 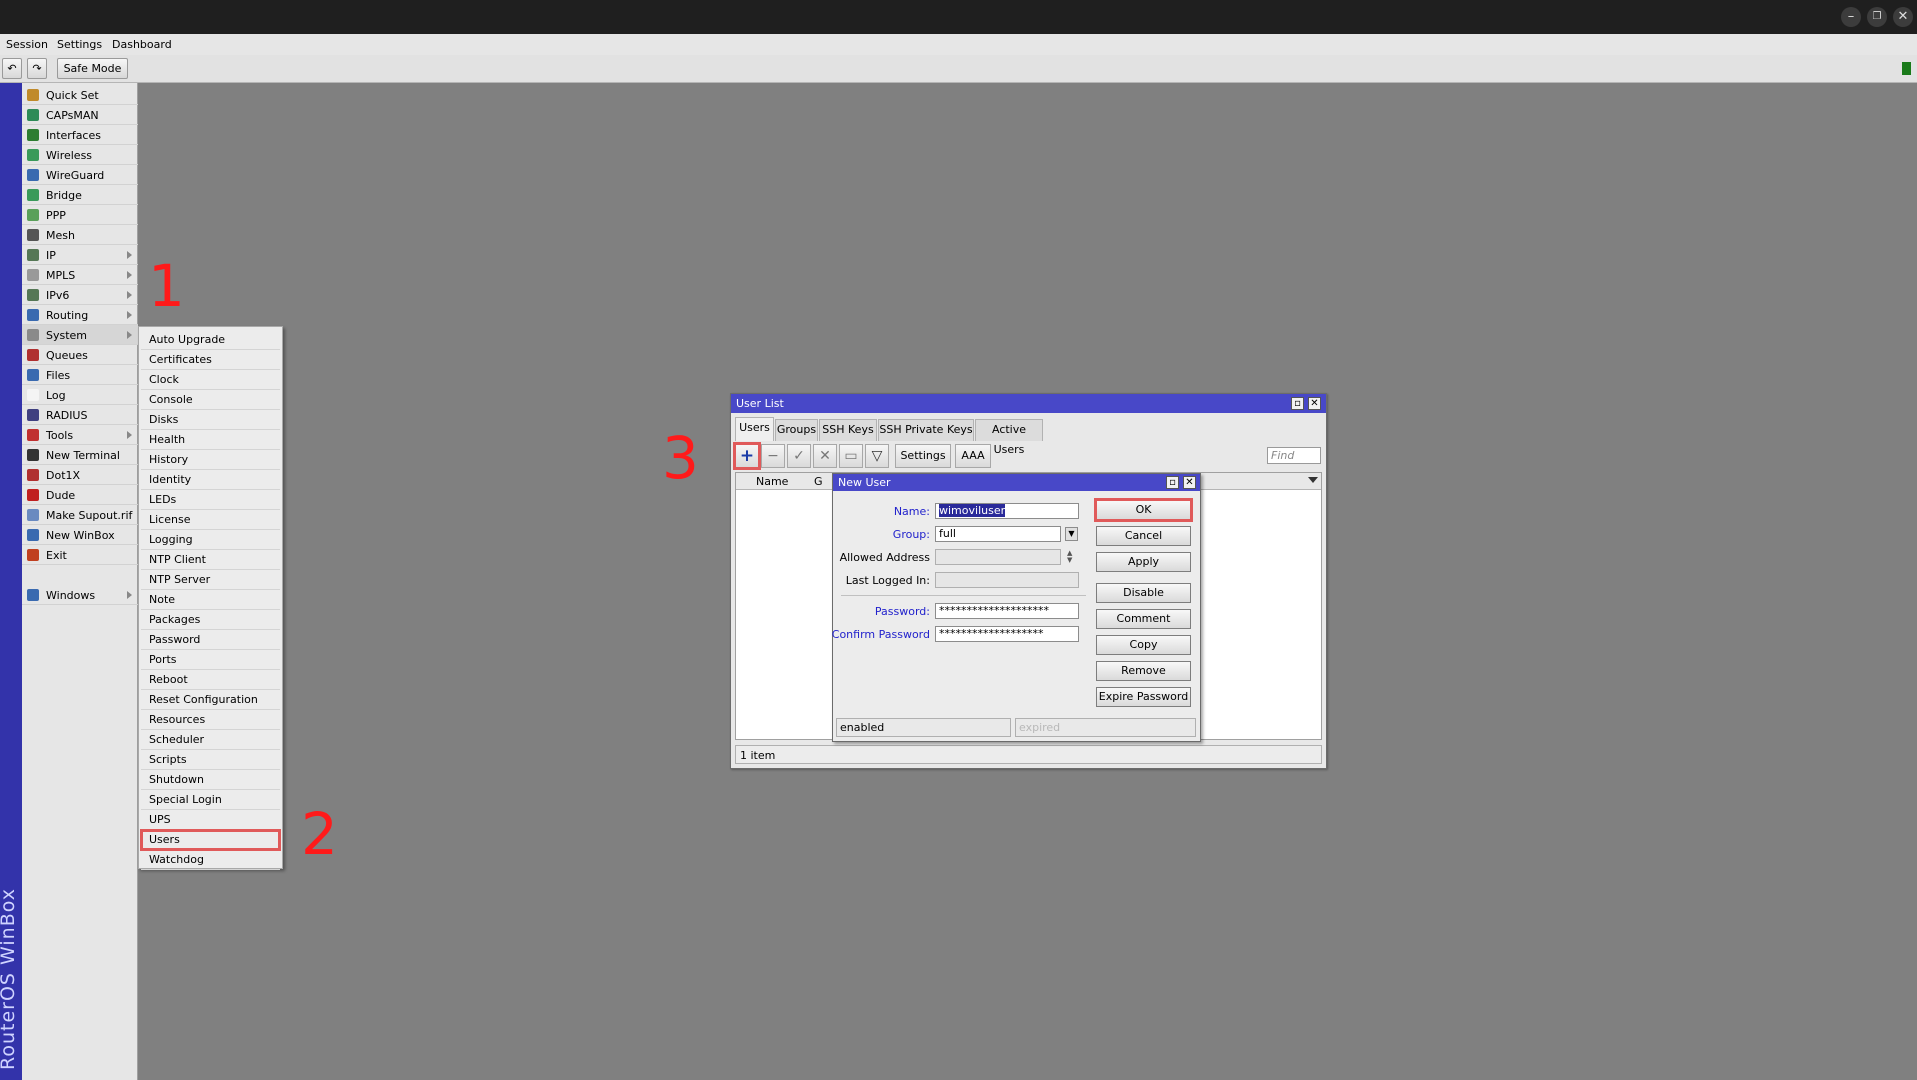 I want to click on system-menu-item-reboot: Reboot, so click(x=210, y=680).